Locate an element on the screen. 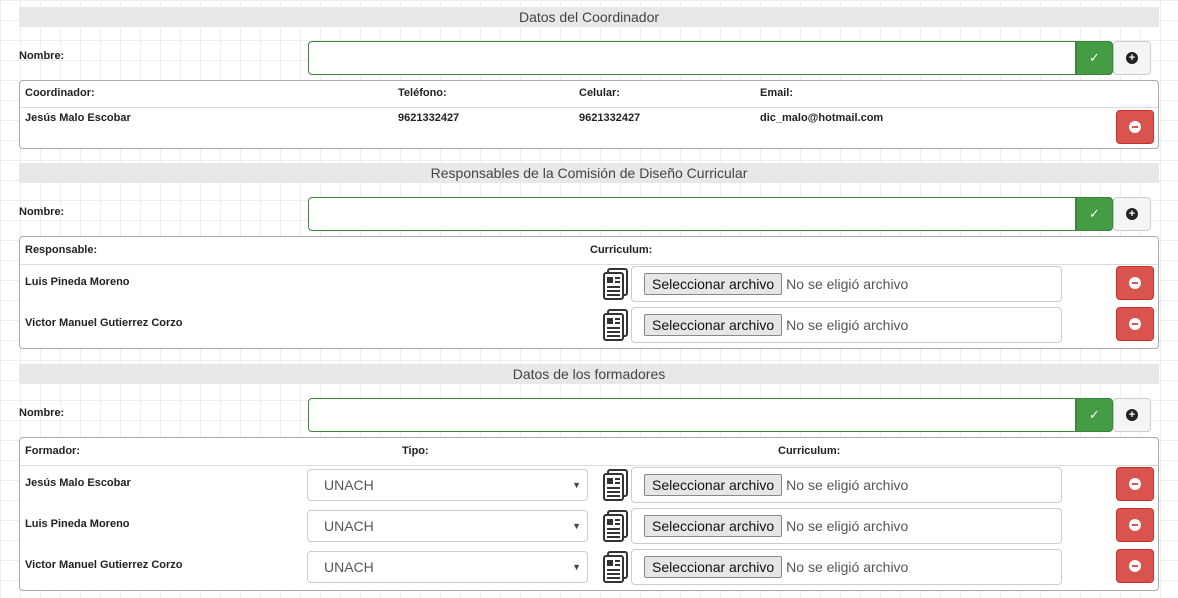 The width and height of the screenshot is (1178, 598). committee-add-button: + is located at coordinates (1132, 214).